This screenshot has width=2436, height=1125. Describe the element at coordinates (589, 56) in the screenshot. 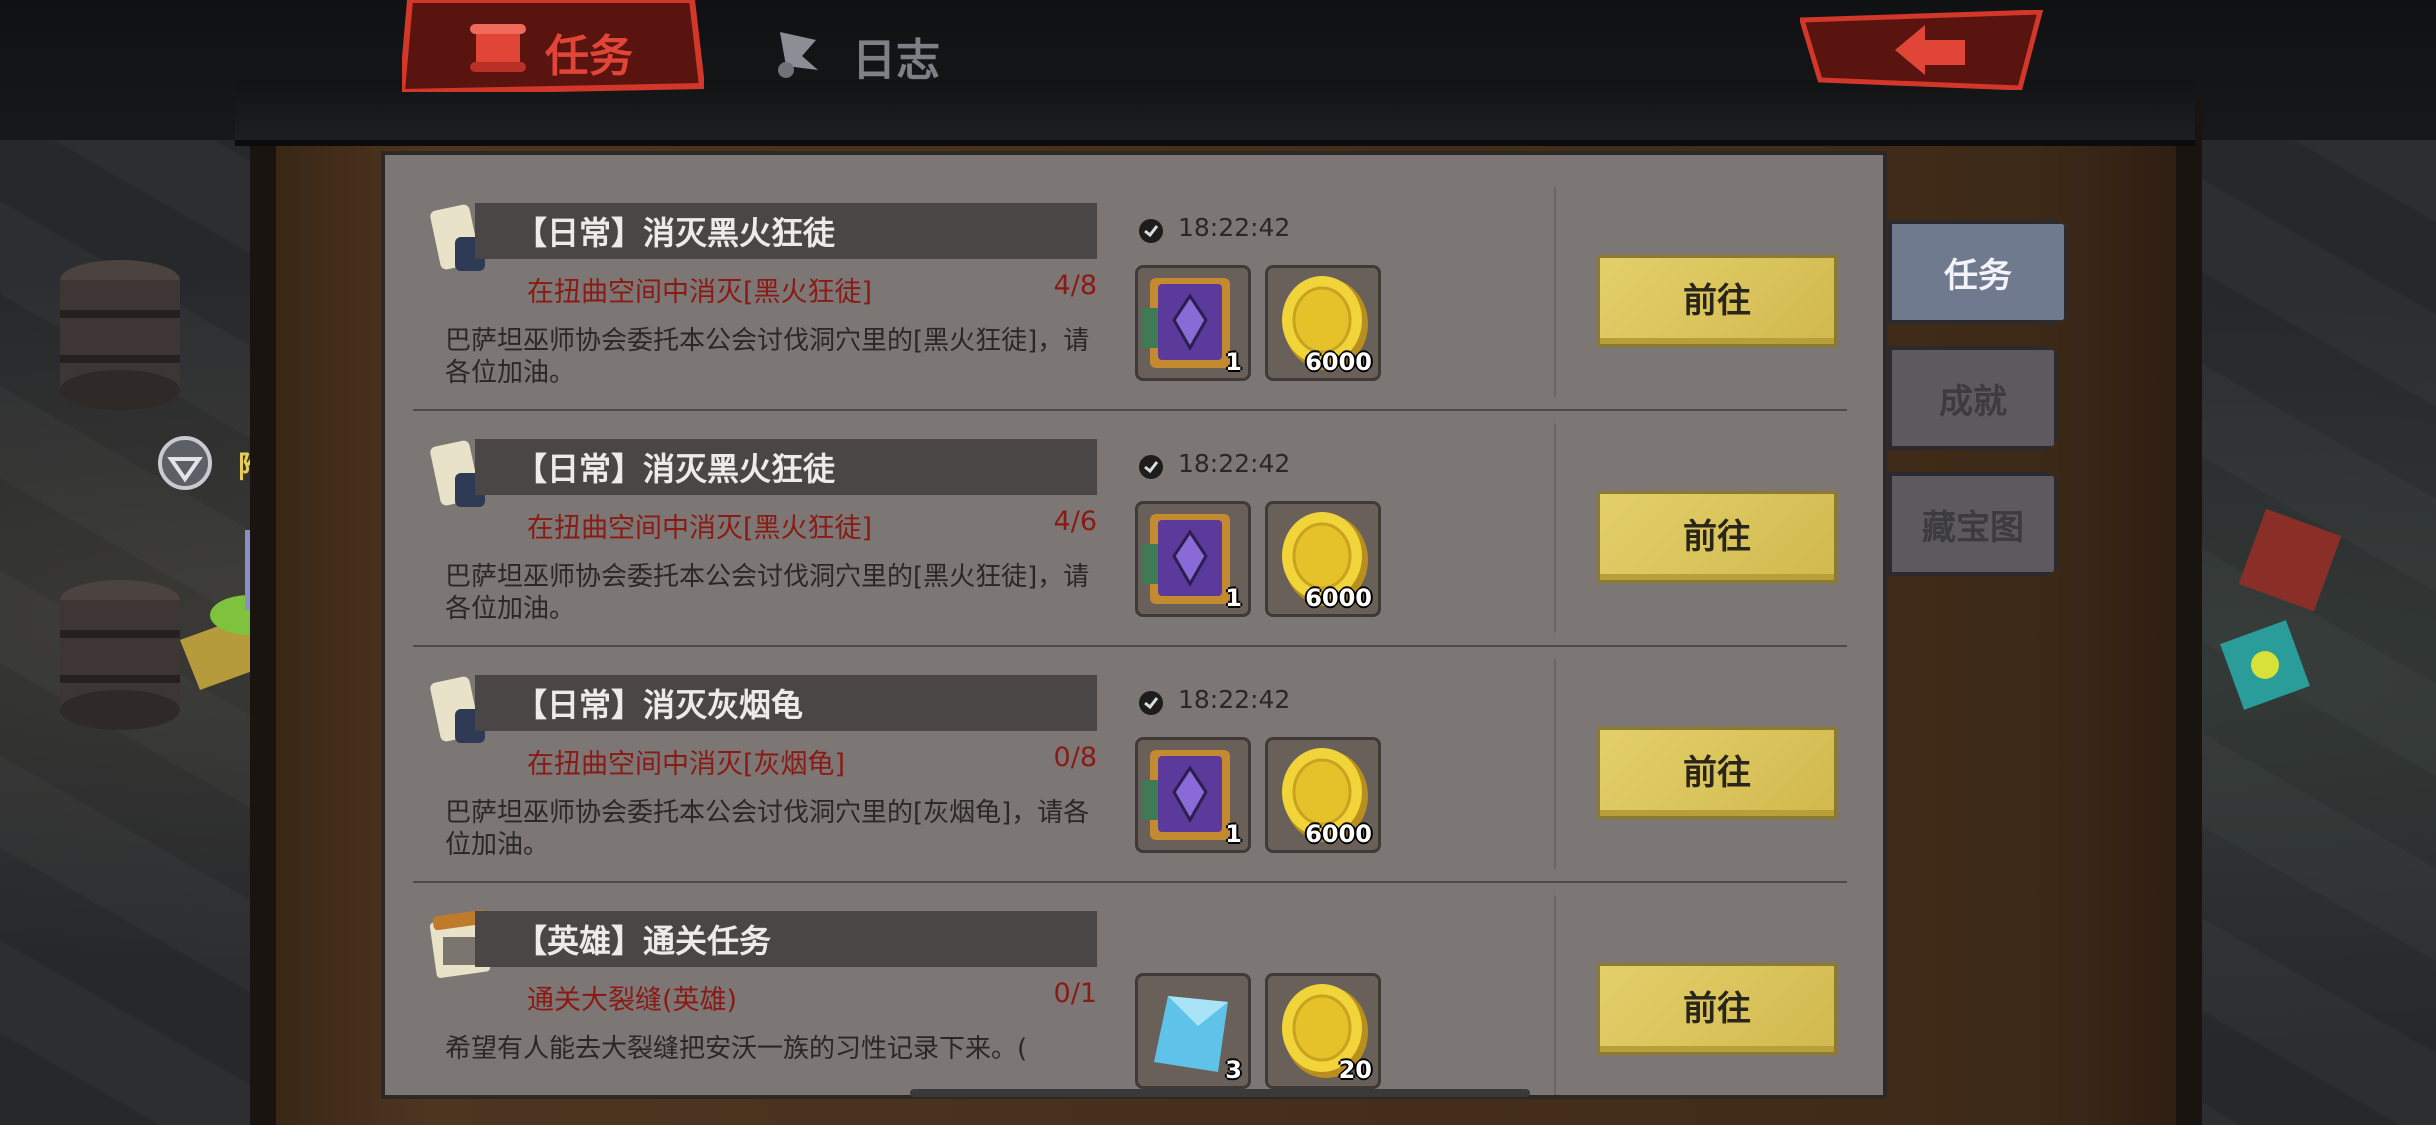

I see `tab-quests-label: 任务` at that location.